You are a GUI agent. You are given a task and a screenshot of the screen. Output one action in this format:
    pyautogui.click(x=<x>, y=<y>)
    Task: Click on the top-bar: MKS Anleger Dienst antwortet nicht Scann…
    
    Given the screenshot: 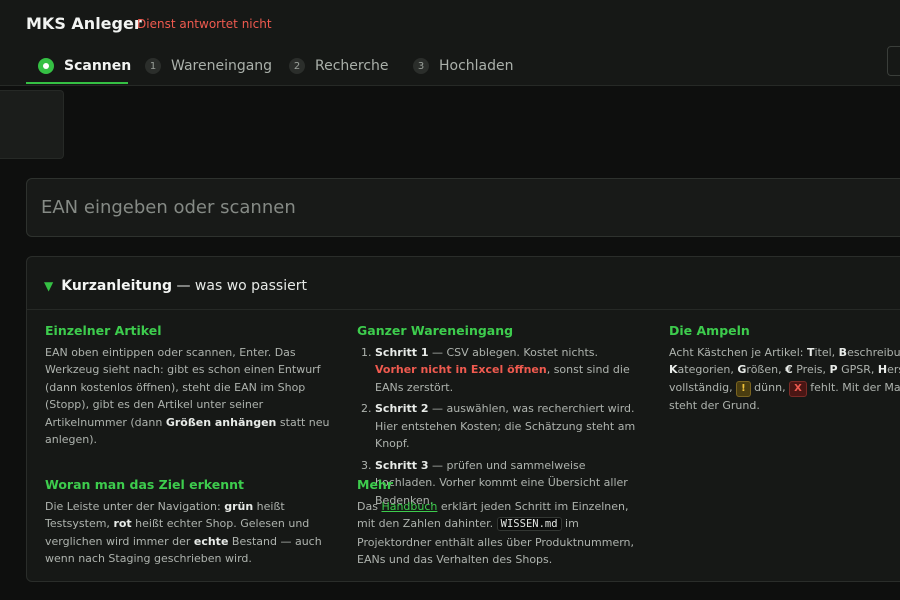 What is the action you would take?
    pyautogui.click(x=450, y=43)
    